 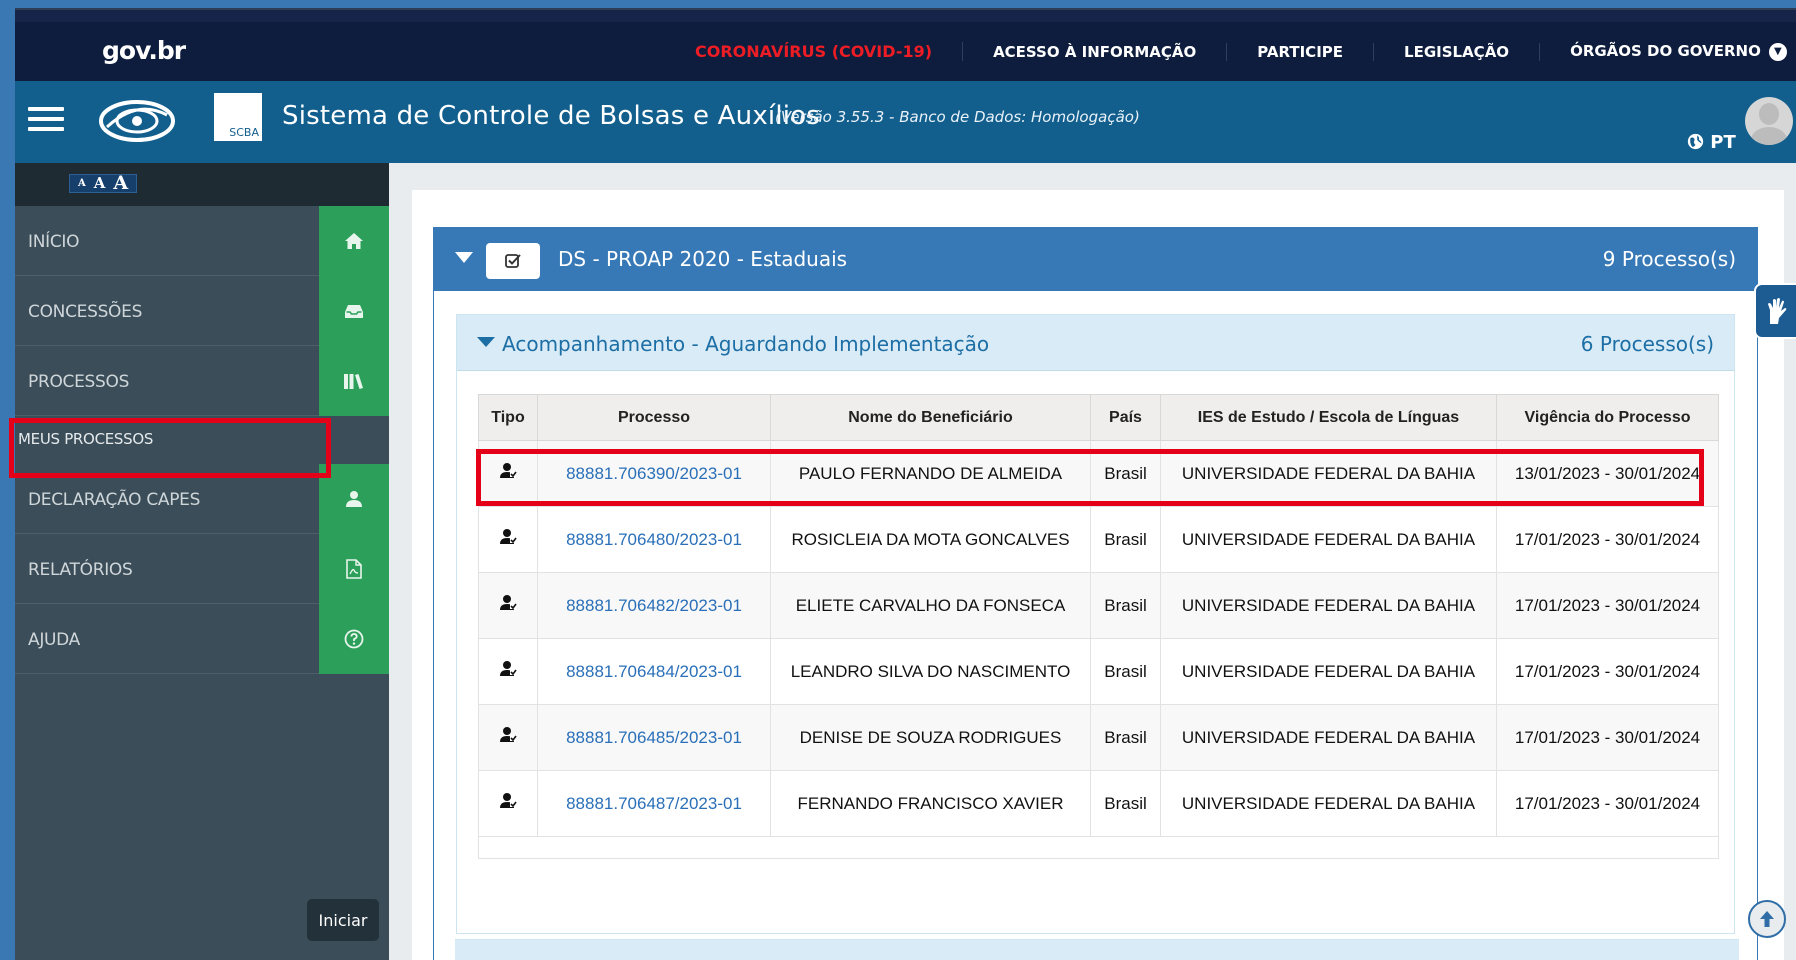 I want to click on column-header: IES de Estudo / Escola de Línguas, so click(x=1328, y=417).